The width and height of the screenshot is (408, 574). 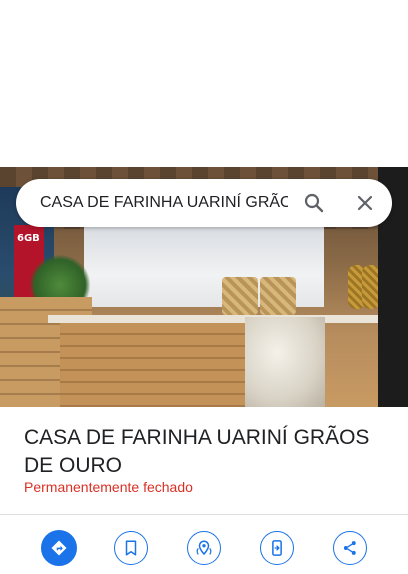 What do you see at coordinates (197, 451) in the screenshot?
I see `place-title: CASA DE FARINHA UARINÍ GRÃOS DE OURO` at bounding box center [197, 451].